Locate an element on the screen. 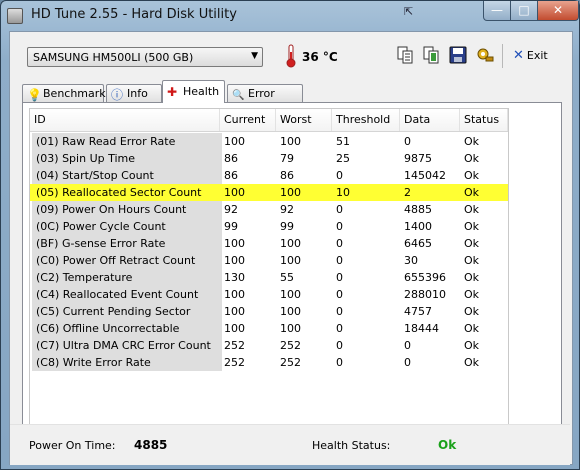 The image size is (580, 470). cell-id: (C4) Reallocated Event Count is located at coordinates (127, 294).